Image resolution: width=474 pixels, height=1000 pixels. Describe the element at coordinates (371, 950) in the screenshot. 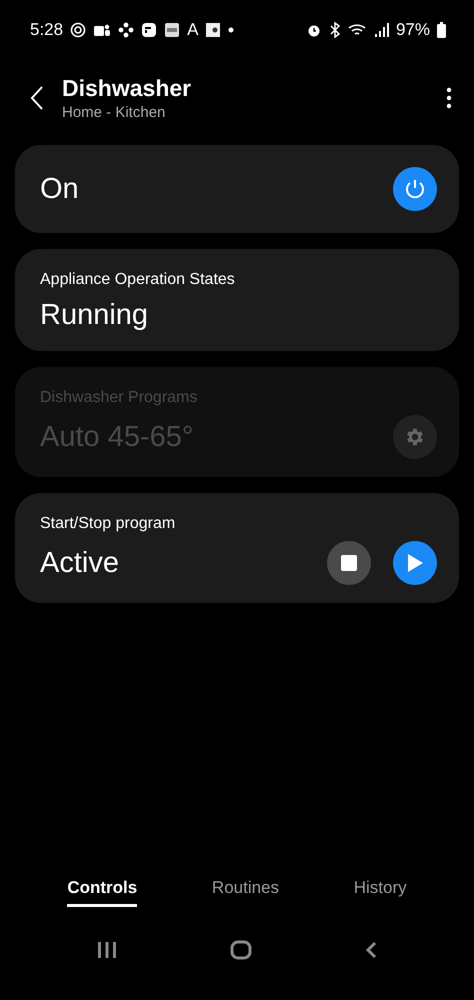

I see `back-button` at that location.